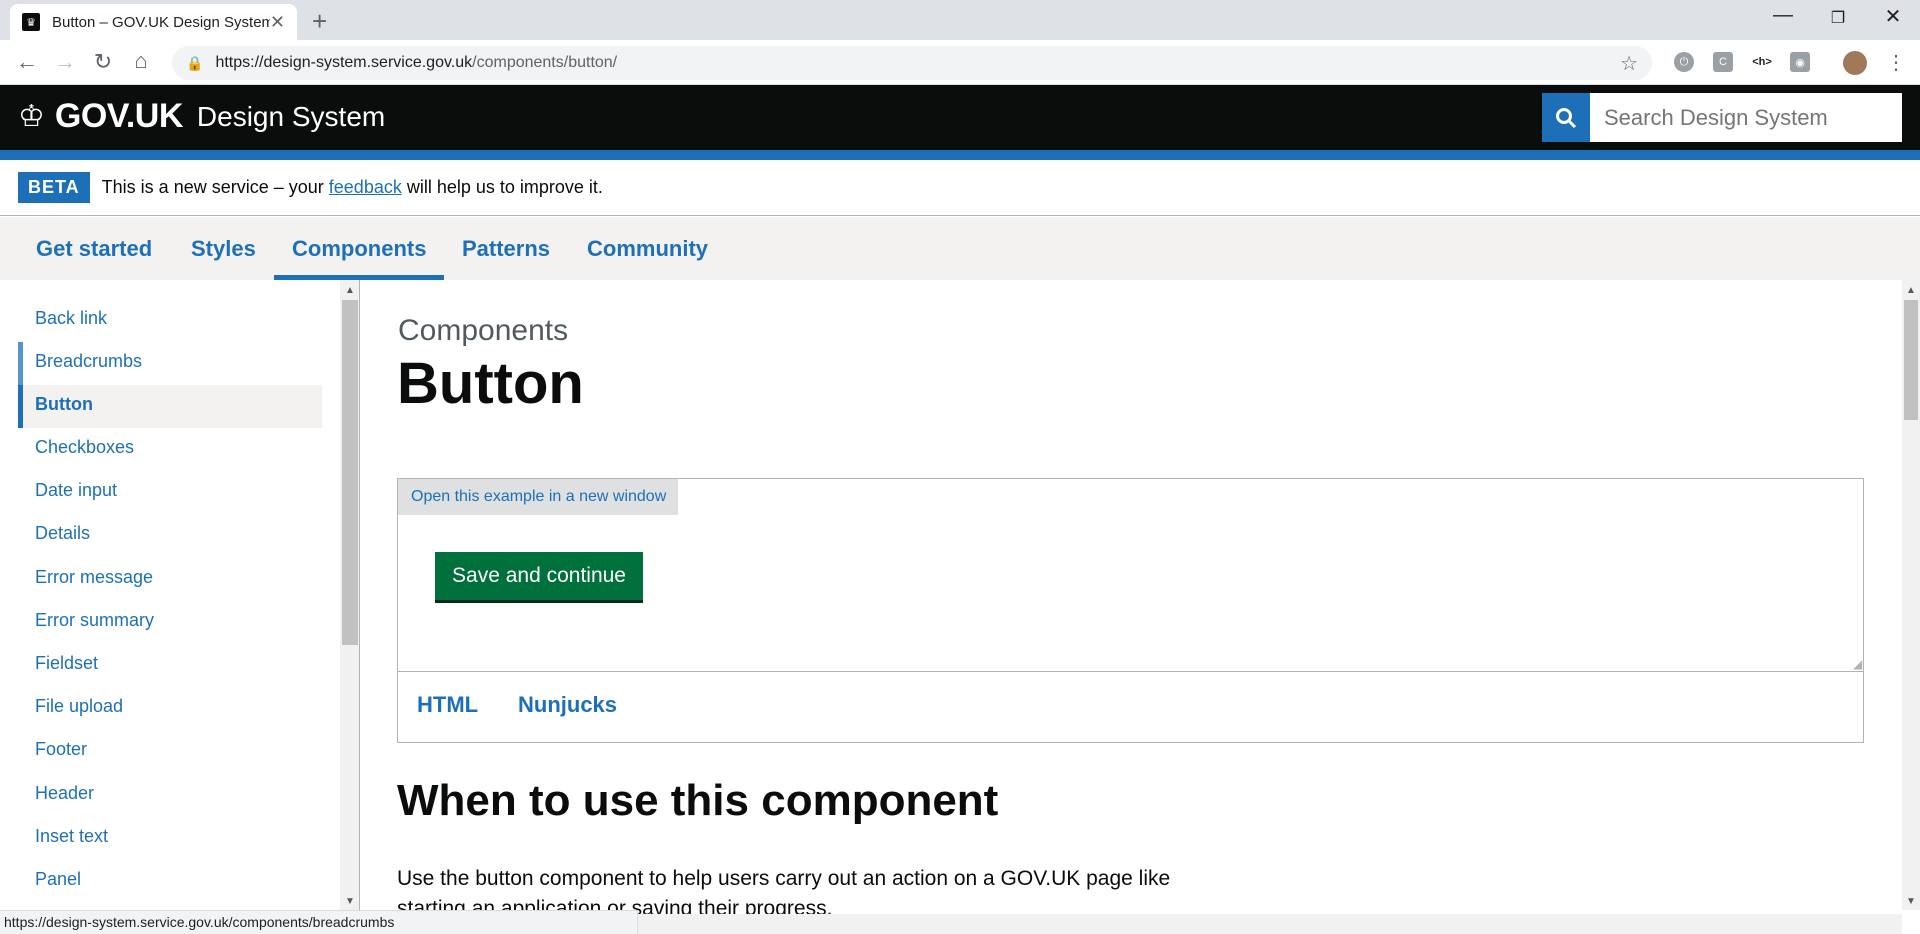 This screenshot has width=1920, height=934. I want to click on forward-arrow-icon: →, so click(65, 62).